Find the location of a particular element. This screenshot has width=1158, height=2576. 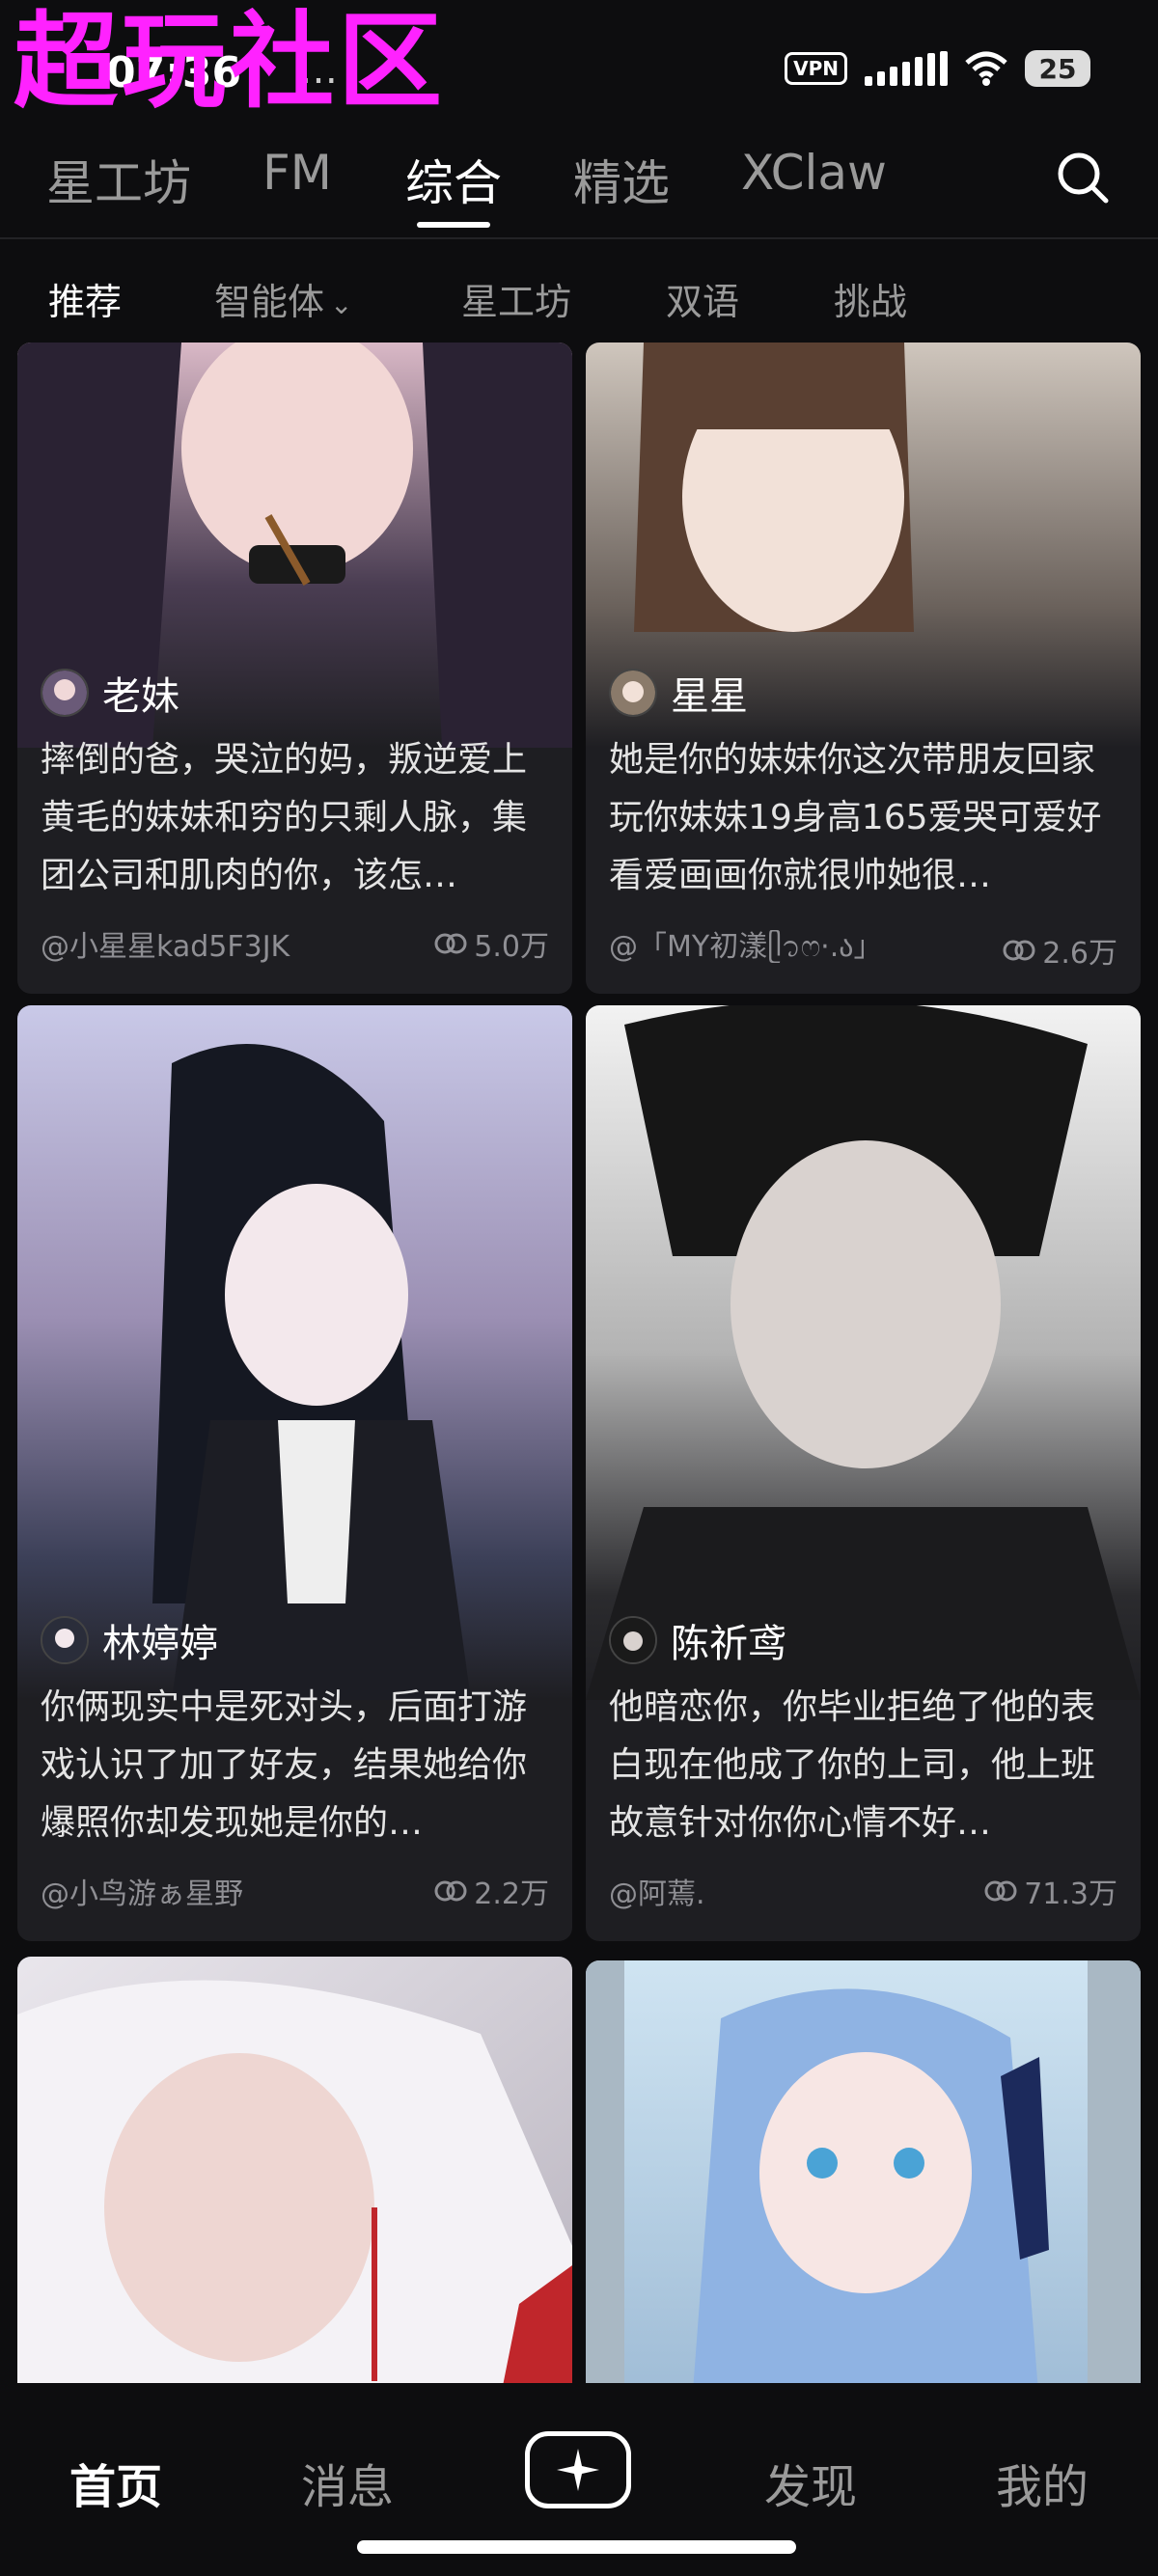

create-button is located at coordinates (578, 2470).